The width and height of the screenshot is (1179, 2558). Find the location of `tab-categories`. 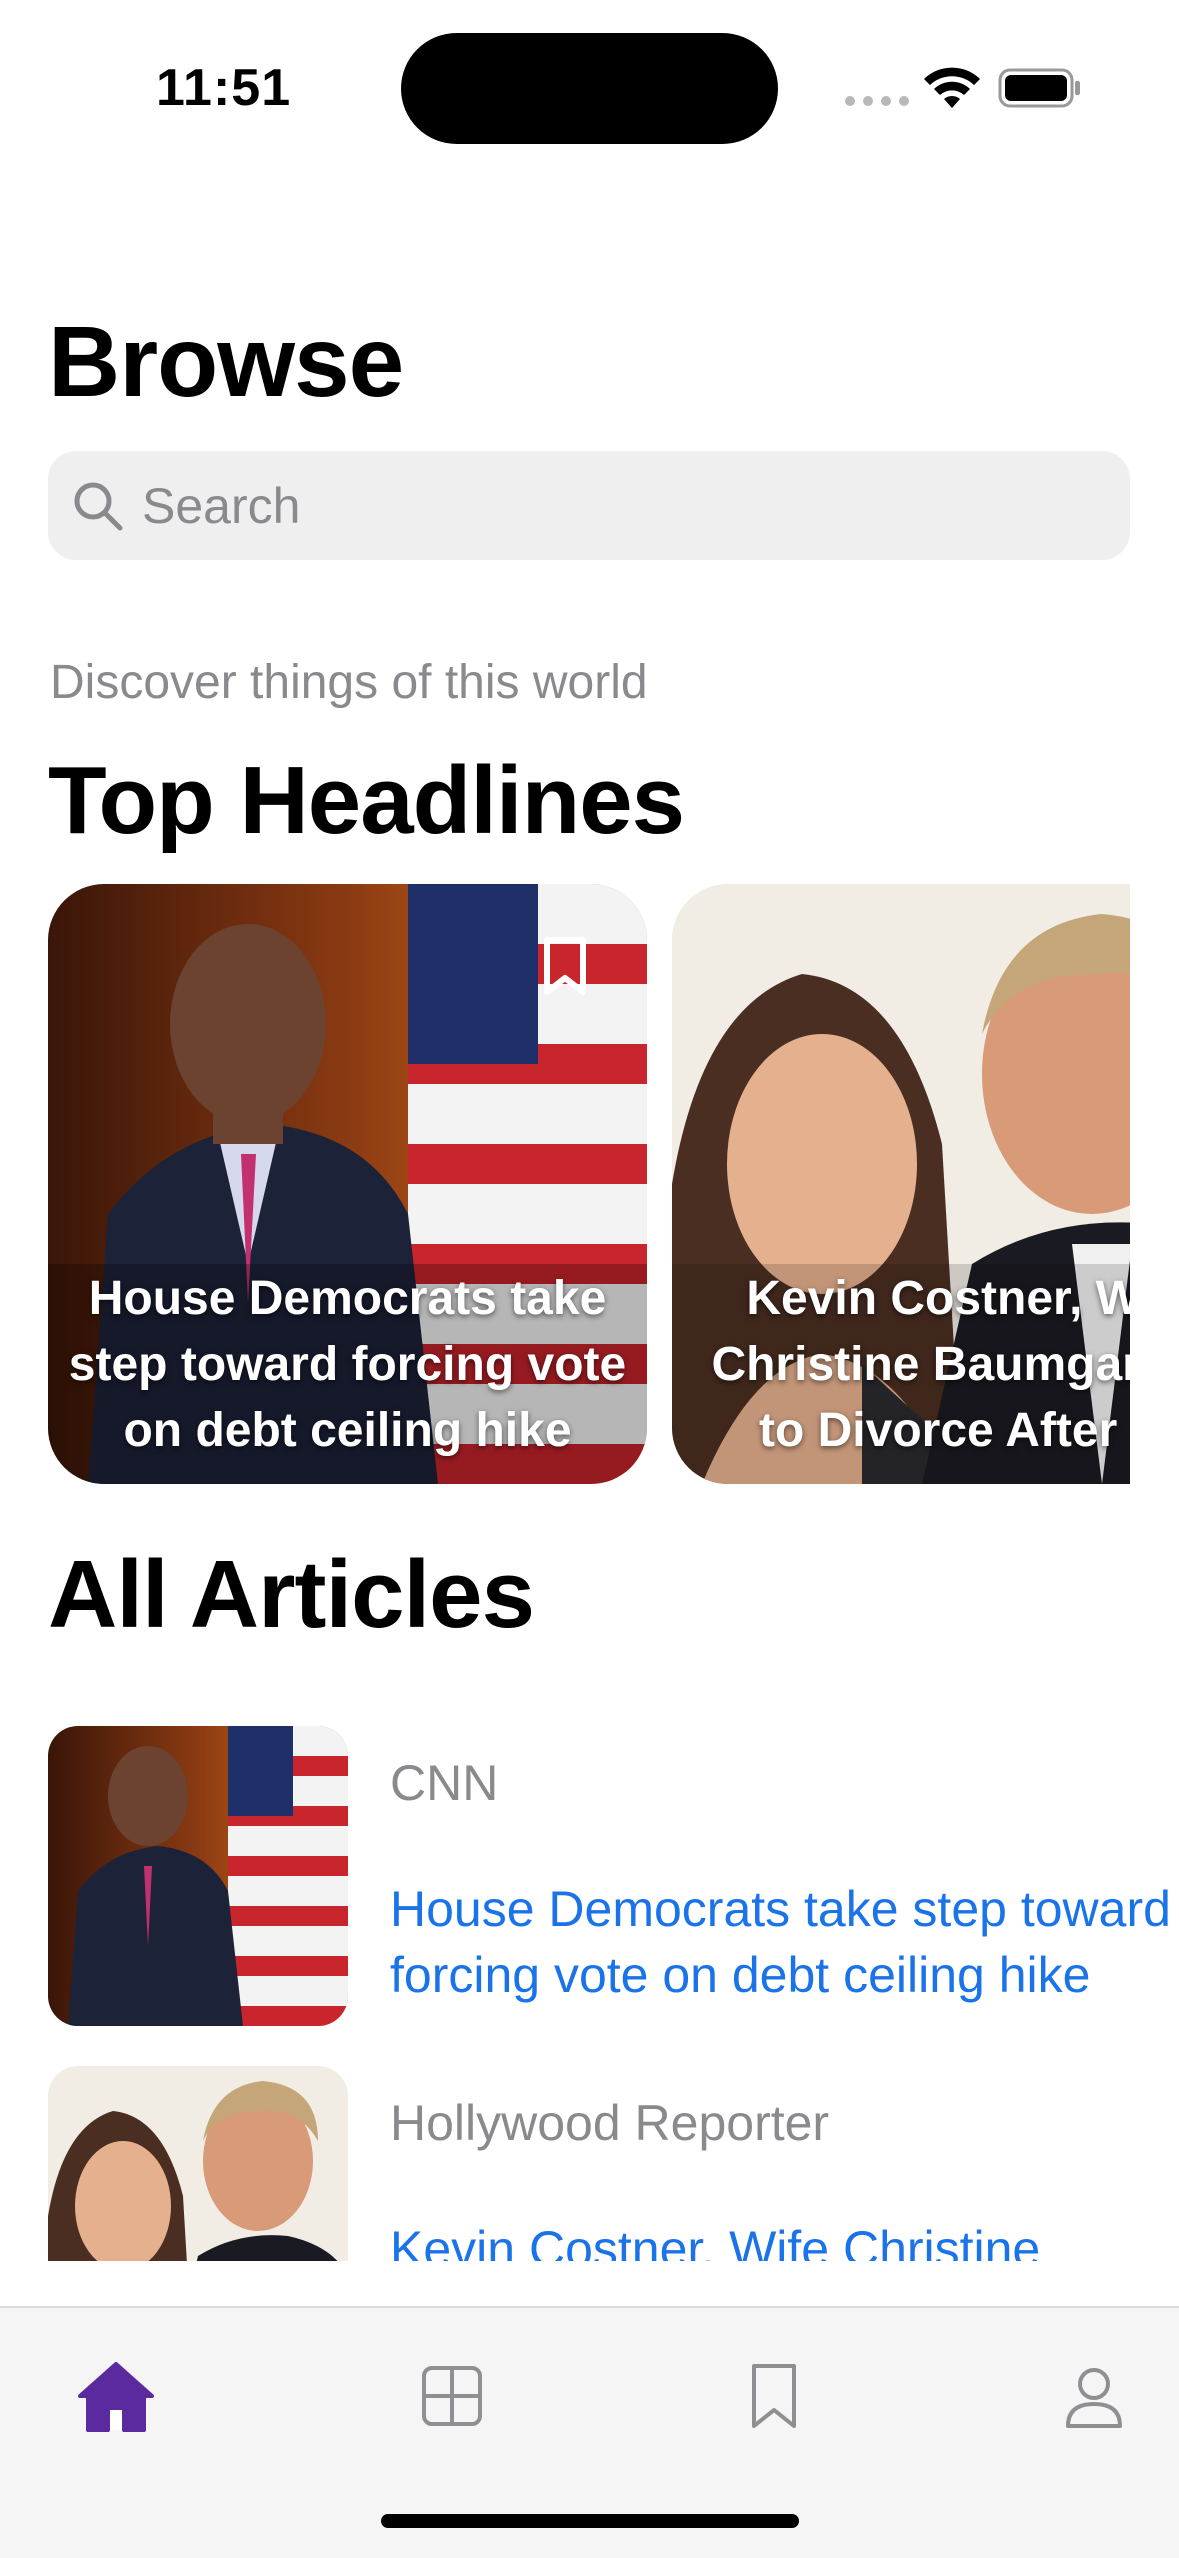

tab-categories is located at coordinates (452, 2396).